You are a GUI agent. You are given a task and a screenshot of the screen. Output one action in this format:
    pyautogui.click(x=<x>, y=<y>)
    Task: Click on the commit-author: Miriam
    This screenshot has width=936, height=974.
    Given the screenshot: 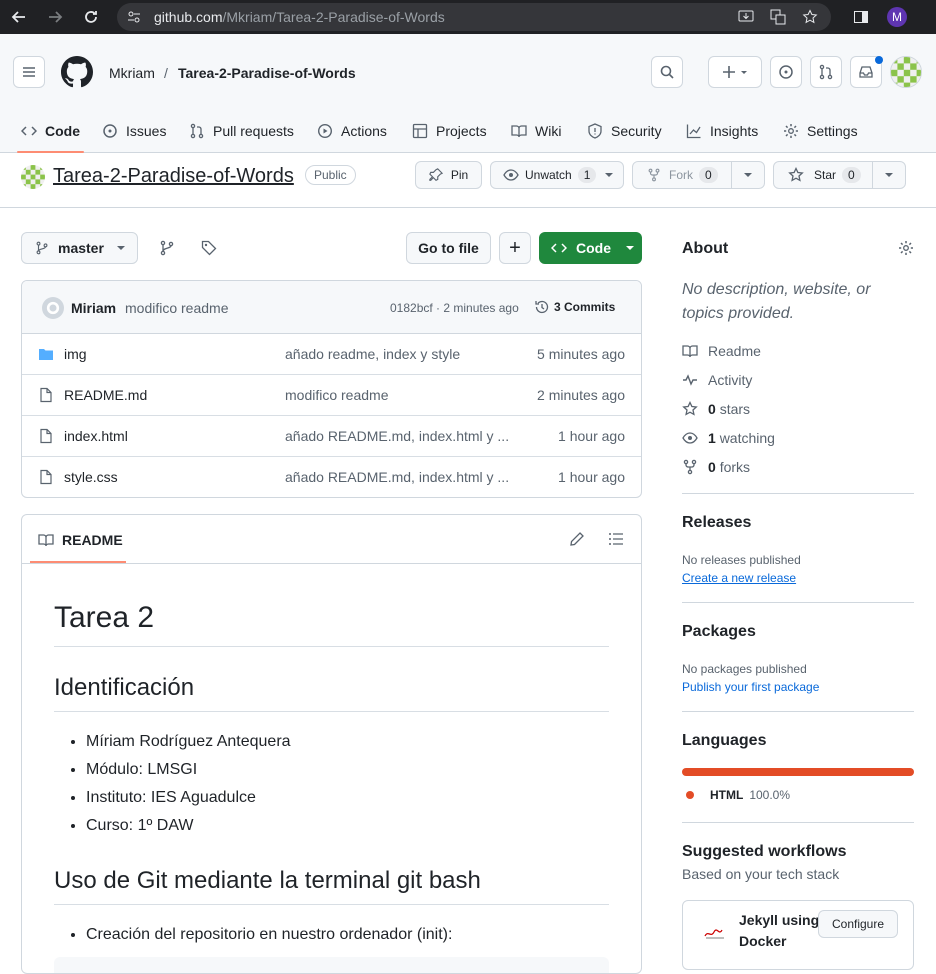 What is the action you would take?
    pyautogui.click(x=93, y=308)
    